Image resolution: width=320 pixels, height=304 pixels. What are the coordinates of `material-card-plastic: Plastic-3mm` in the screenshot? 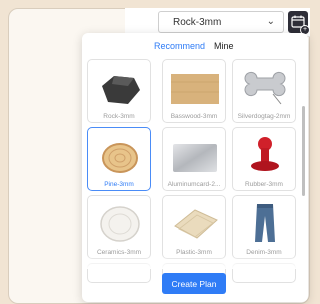 It's located at (194, 227).